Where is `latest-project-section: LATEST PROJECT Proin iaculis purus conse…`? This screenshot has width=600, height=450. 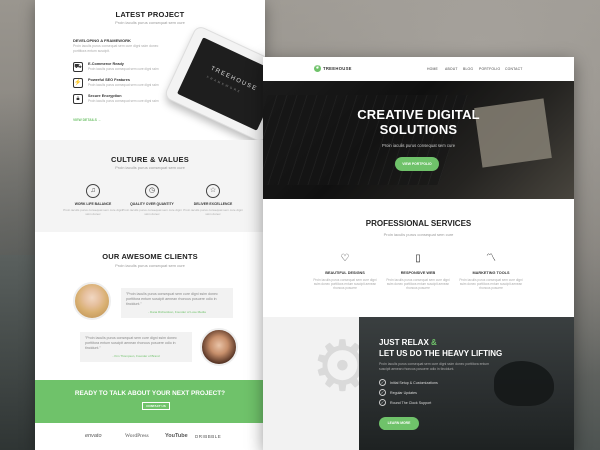 latest-project-section: LATEST PROJECT Proin iaculis purus conse… is located at coordinates (150, 72).